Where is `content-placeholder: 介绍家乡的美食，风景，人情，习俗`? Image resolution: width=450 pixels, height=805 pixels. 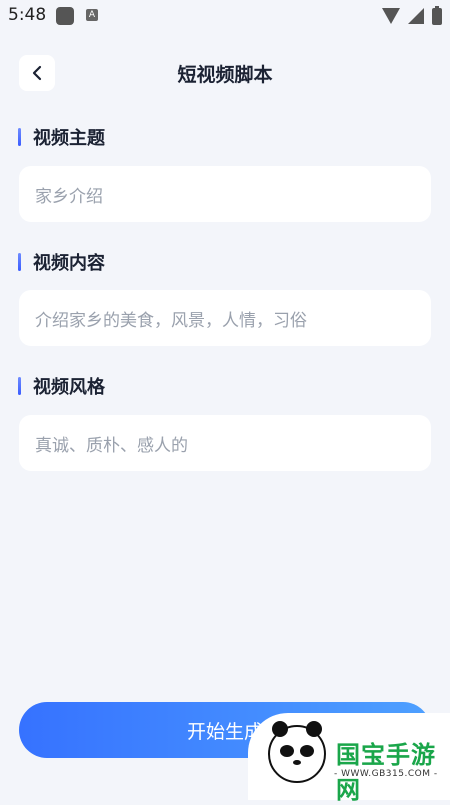 content-placeholder: 介绍家乡的美食，风景，人情，习俗 is located at coordinates (171, 320).